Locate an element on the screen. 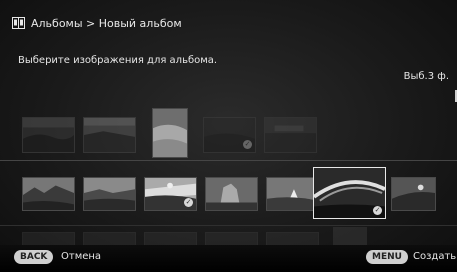 The width and height of the screenshot is (457, 272). selected-count: Выб.3 ф. is located at coordinates (426, 76).